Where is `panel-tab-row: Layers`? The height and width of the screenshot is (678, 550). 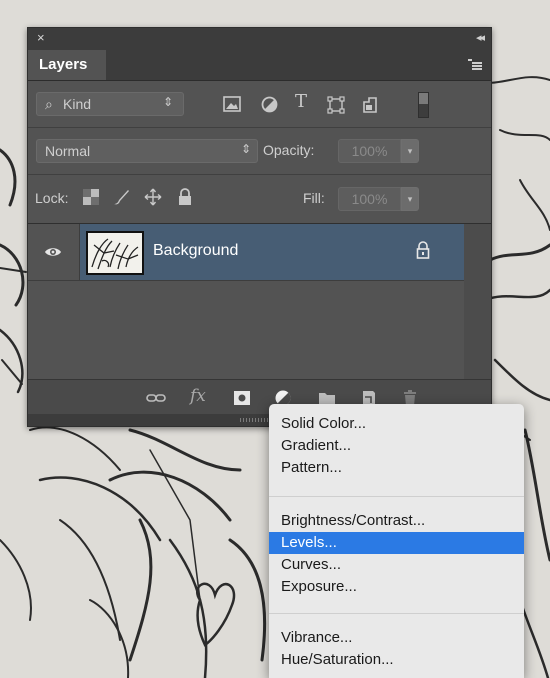 panel-tab-row: Layers is located at coordinates (259, 65).